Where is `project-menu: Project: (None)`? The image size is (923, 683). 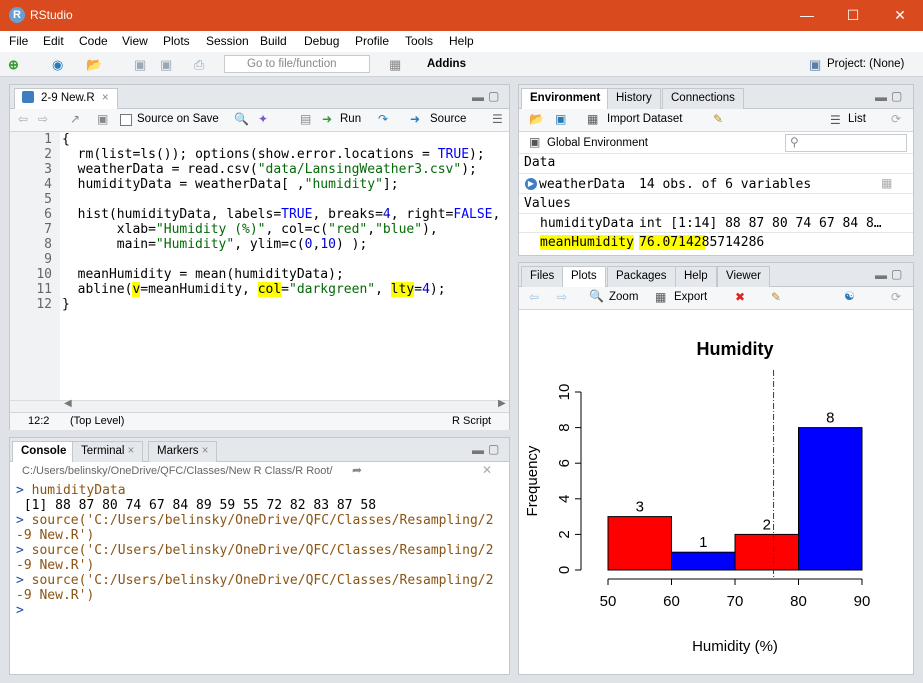
project-menu: Project: (None) is located at coordinates (865, 64).